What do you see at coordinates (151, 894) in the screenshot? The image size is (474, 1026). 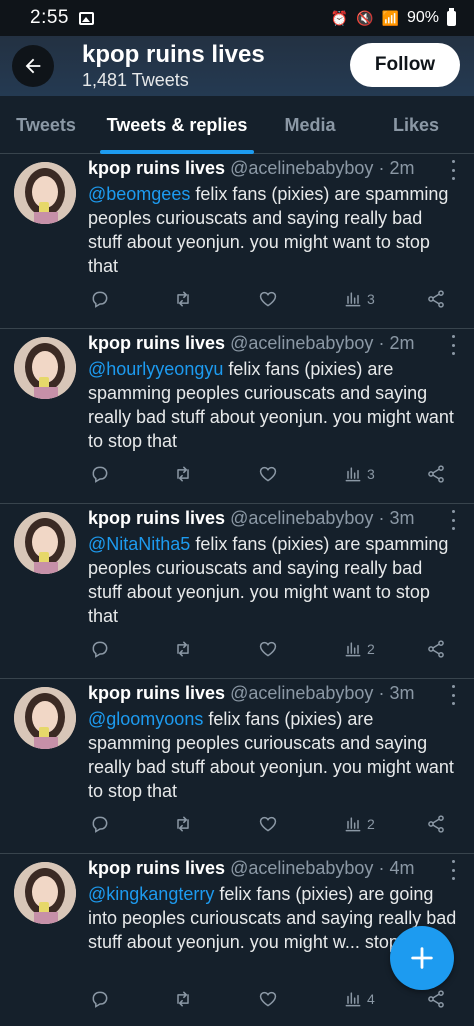 I see `mention-link: @kingkangterry` at bounding box center [151, 894].